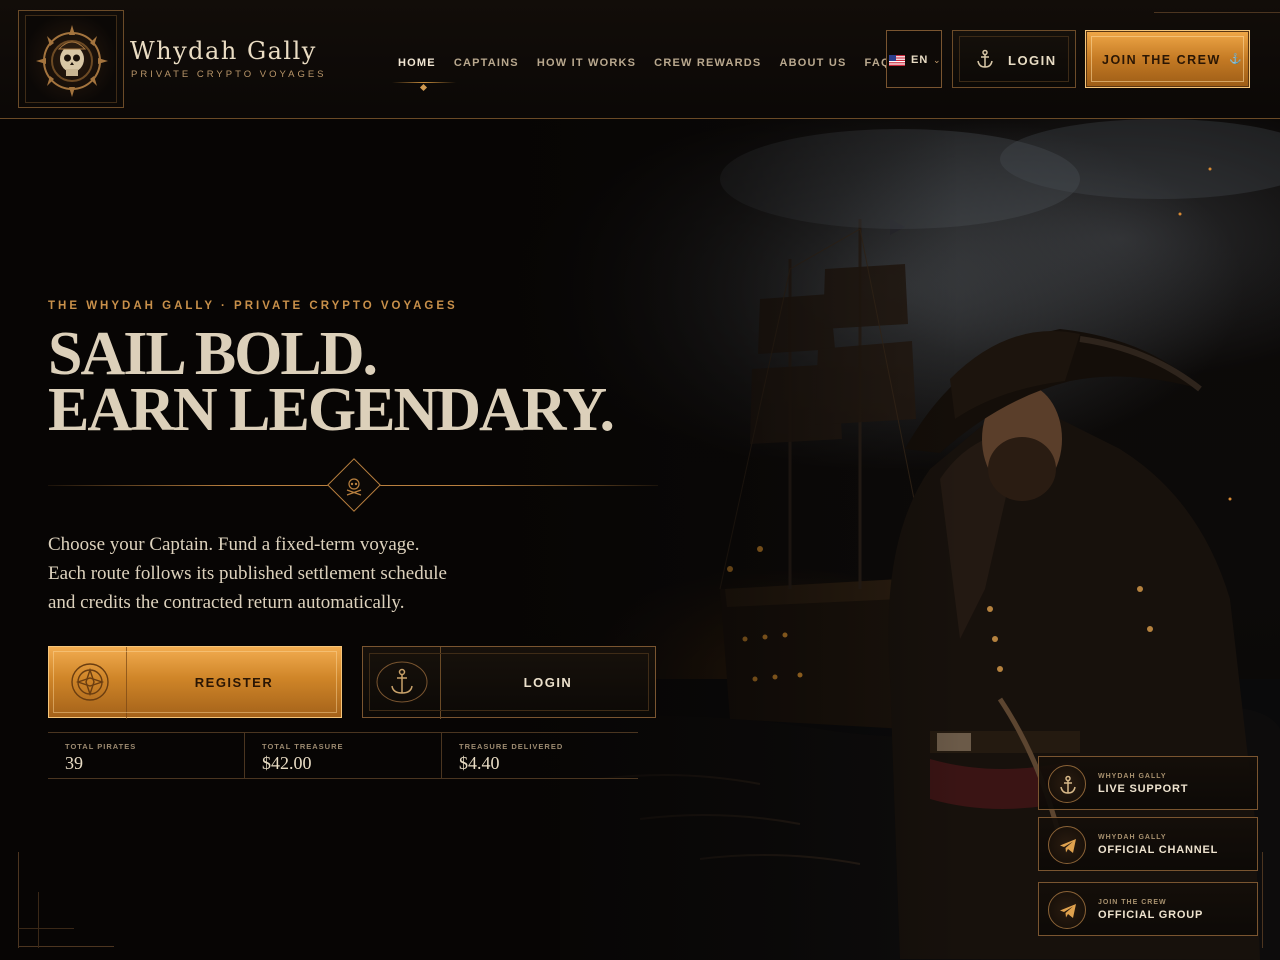 The height and width of the screenshot is (960, 1280). I want to click on header-login-label: LOGIN, so click(1032, 60).